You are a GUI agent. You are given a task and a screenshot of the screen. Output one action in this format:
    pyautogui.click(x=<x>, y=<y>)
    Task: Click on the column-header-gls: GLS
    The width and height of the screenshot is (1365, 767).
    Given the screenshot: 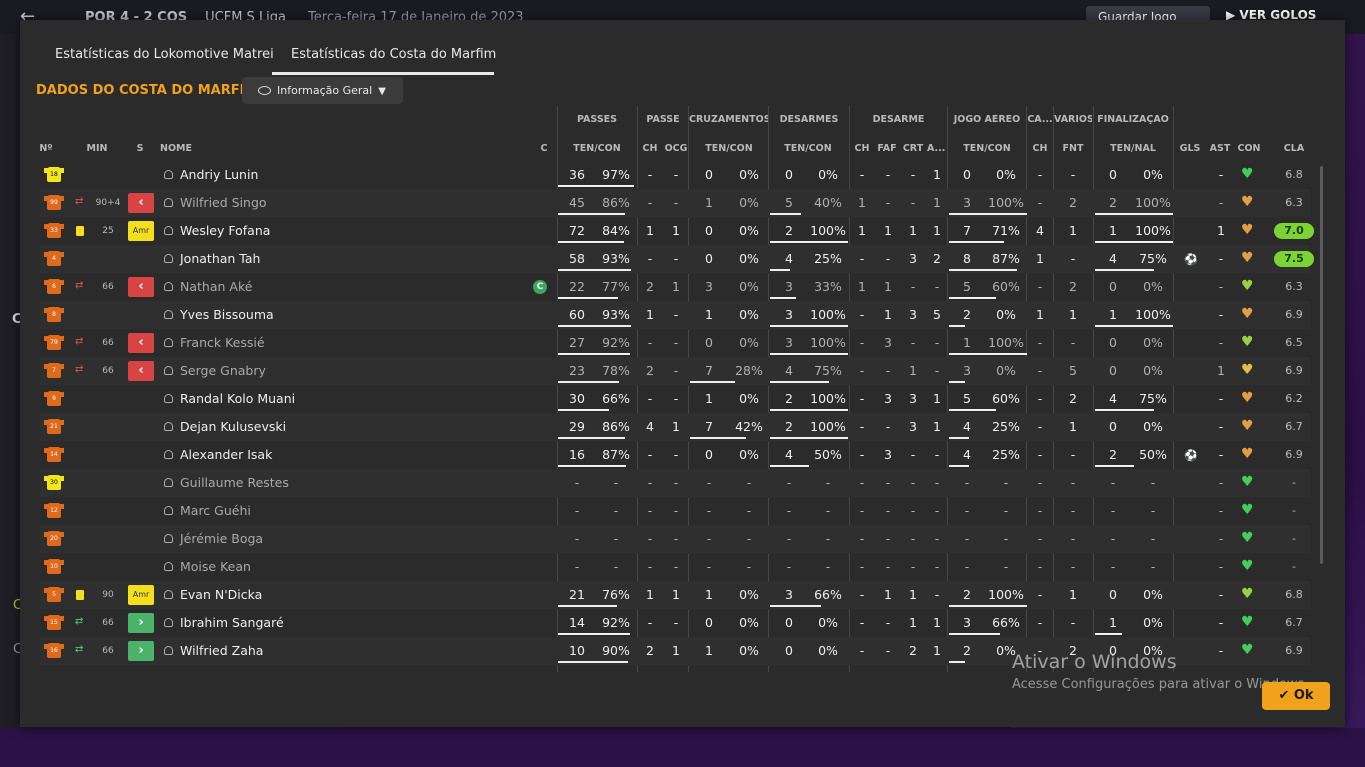 What is the action you would take?
    pyautogui.click(x=1190, y=148)
    